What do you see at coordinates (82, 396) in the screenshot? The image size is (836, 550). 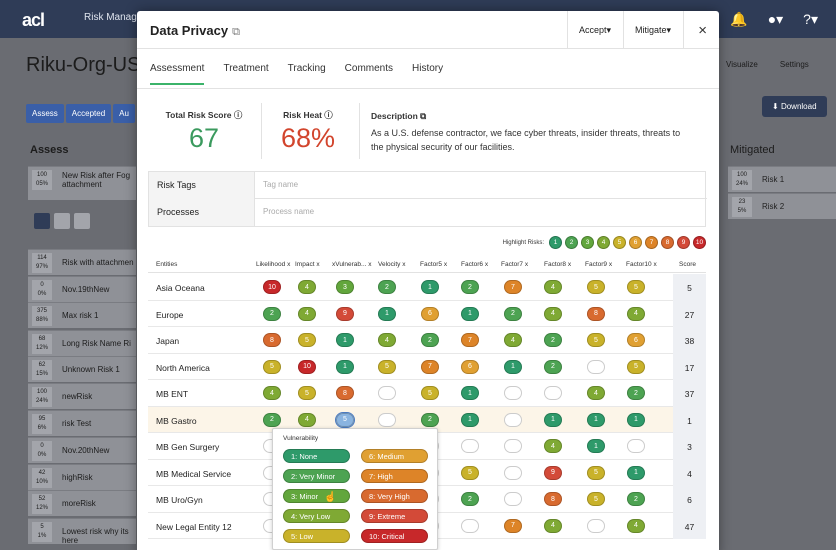 I see `assess-row: 100 24% newRisk` at bounding box center [82, 396].